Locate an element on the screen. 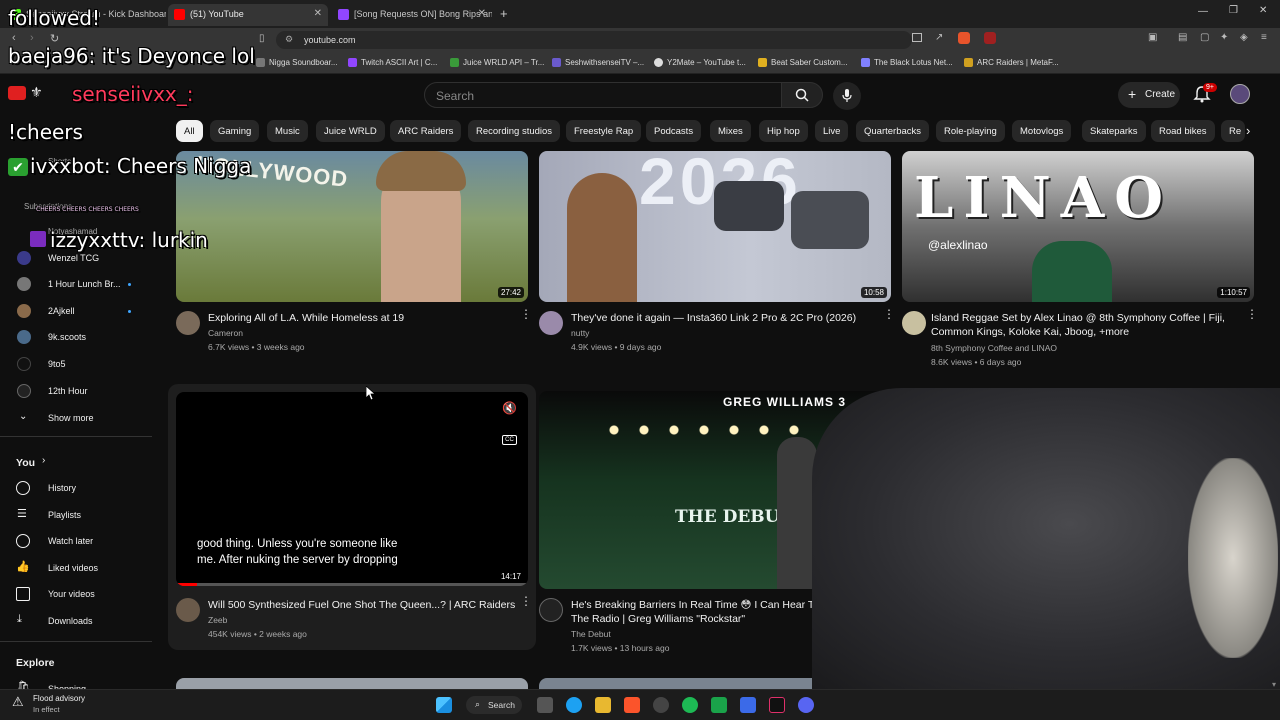  minimize-button: — is located at coordinates (1203, 11).